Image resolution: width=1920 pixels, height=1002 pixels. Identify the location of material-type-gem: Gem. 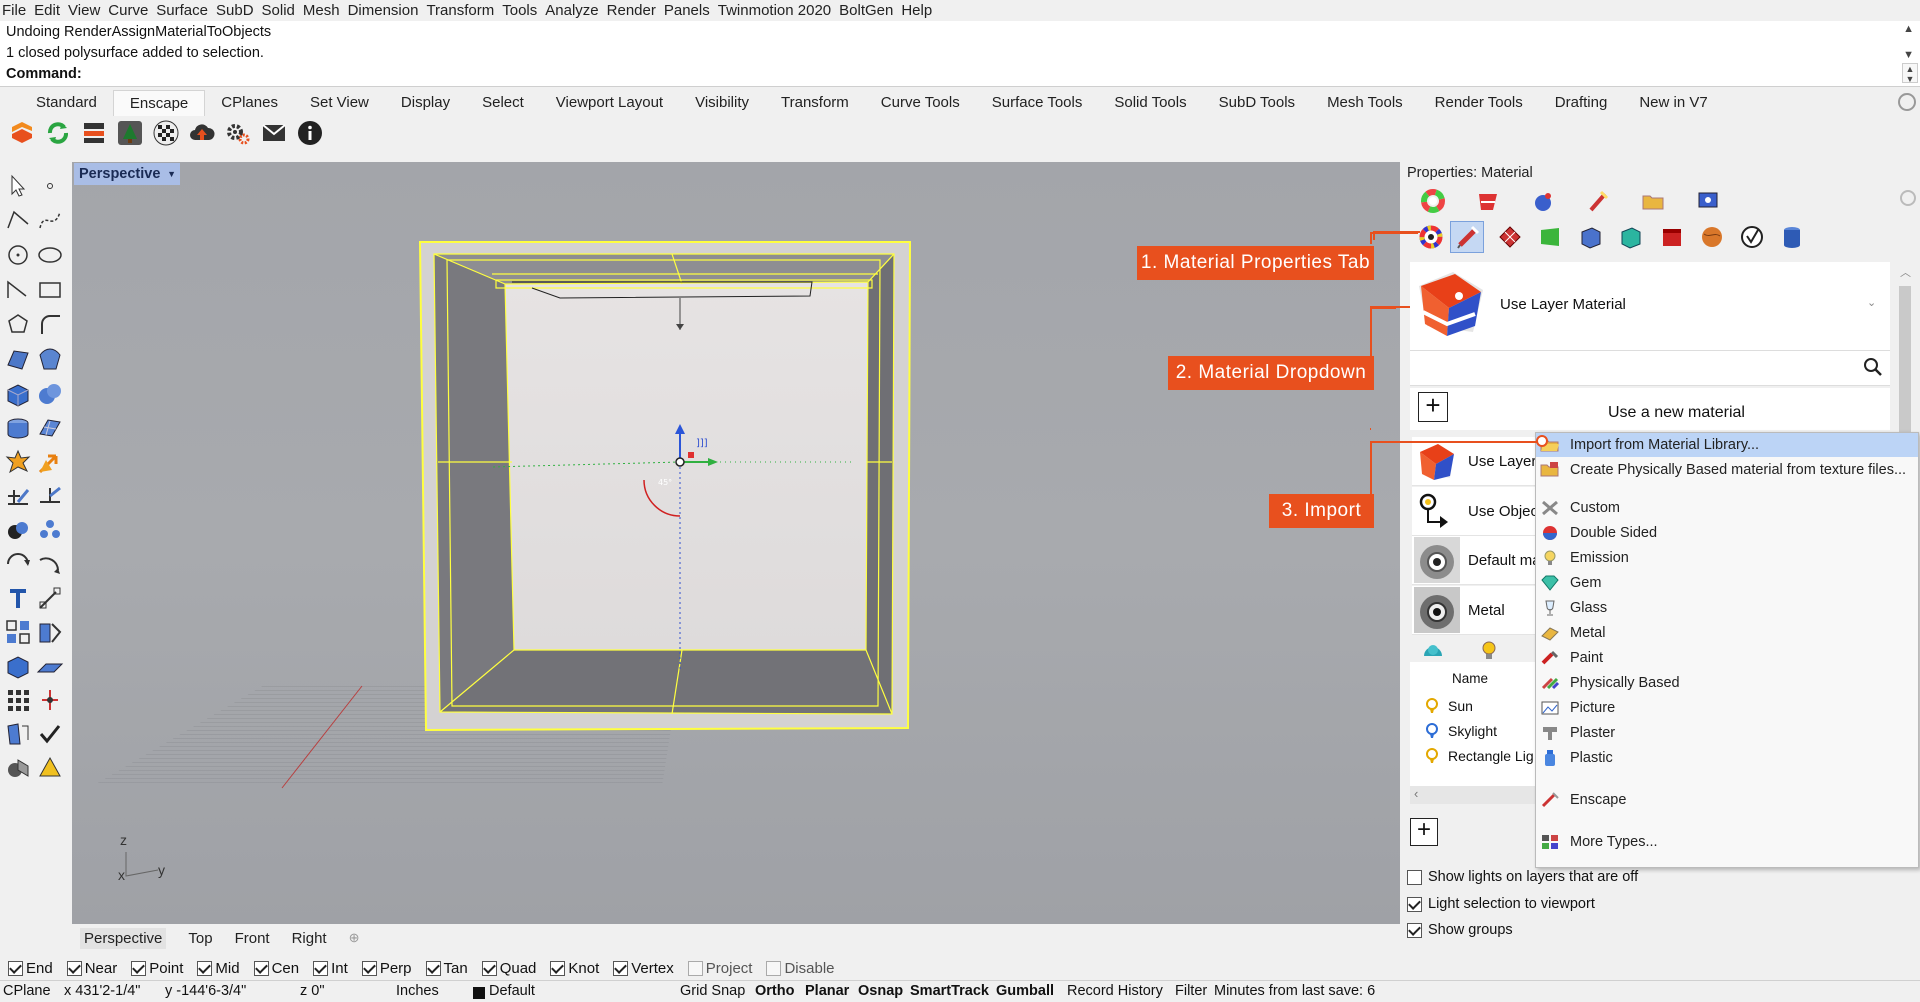
(1727, 583).